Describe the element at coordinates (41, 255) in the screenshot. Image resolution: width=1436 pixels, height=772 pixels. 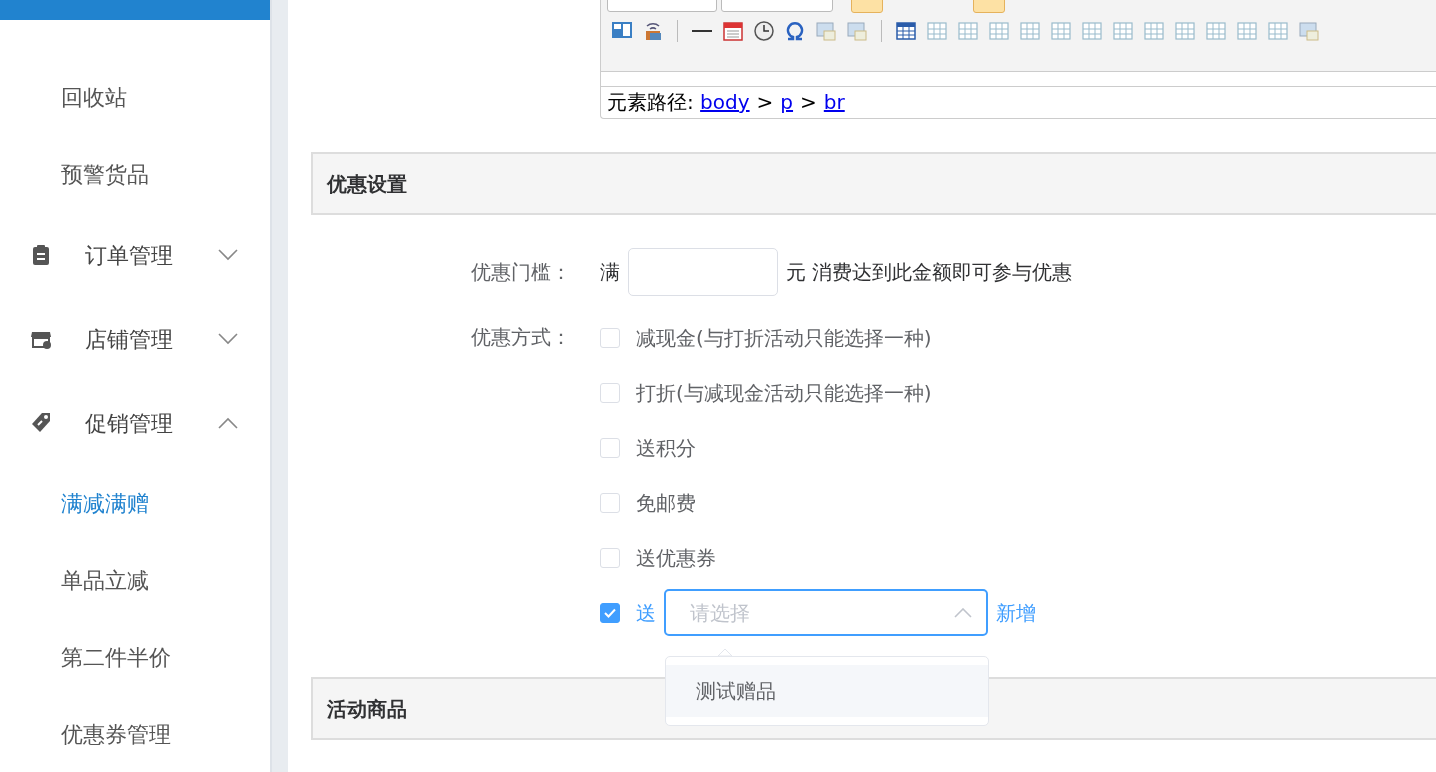
I see `clipboard-icon` at that location.